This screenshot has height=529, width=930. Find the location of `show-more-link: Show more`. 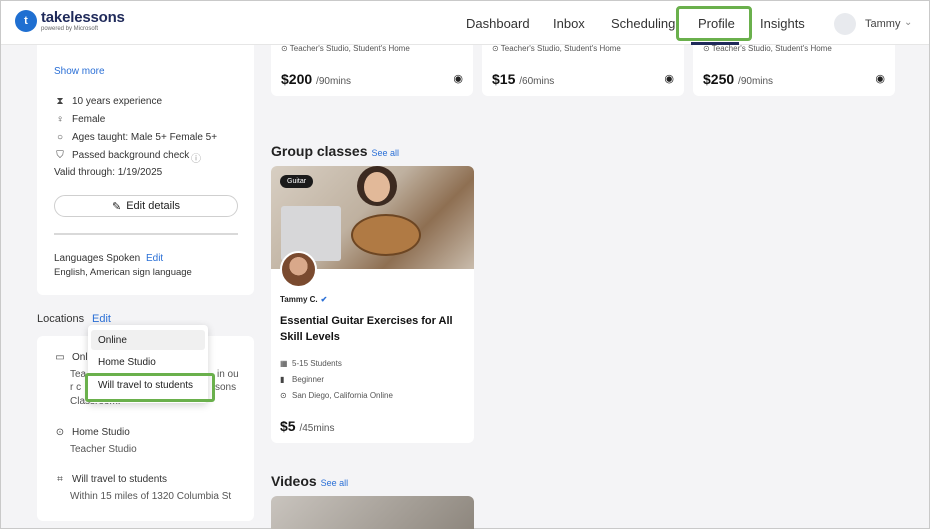

show-more-link: Show more is located at coordinates (79, 71).